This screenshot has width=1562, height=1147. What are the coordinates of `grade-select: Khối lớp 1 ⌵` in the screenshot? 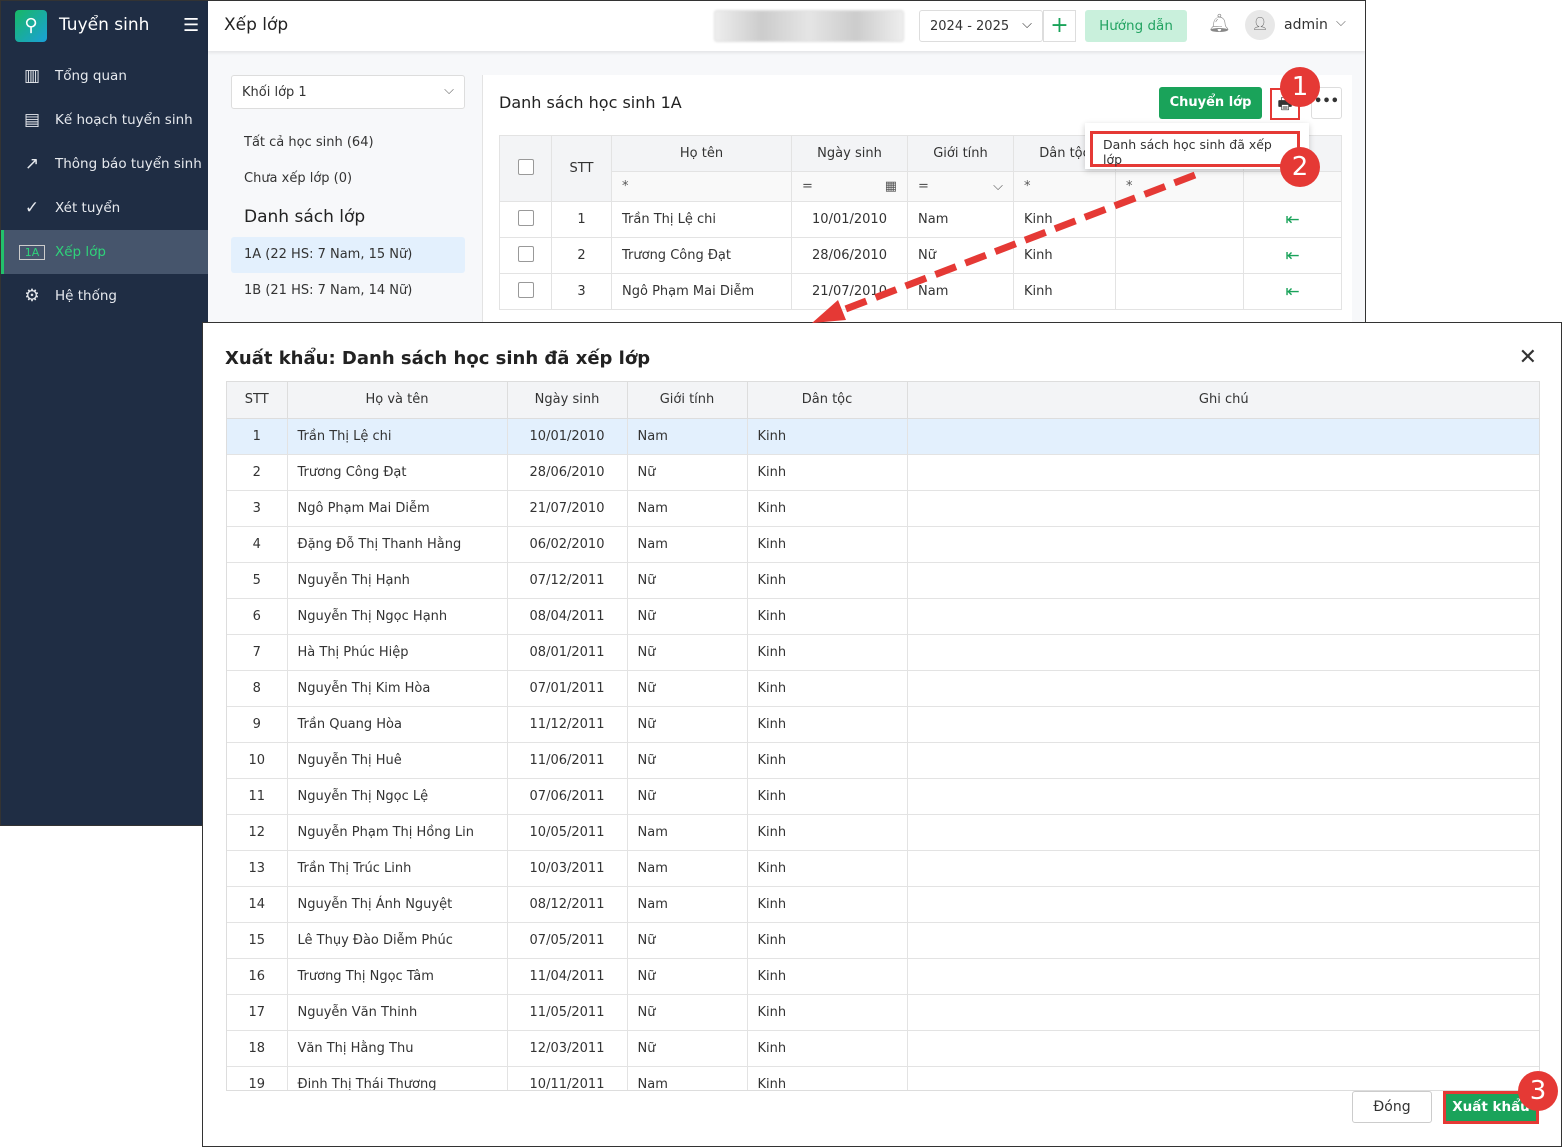 It's located at (348, 92).